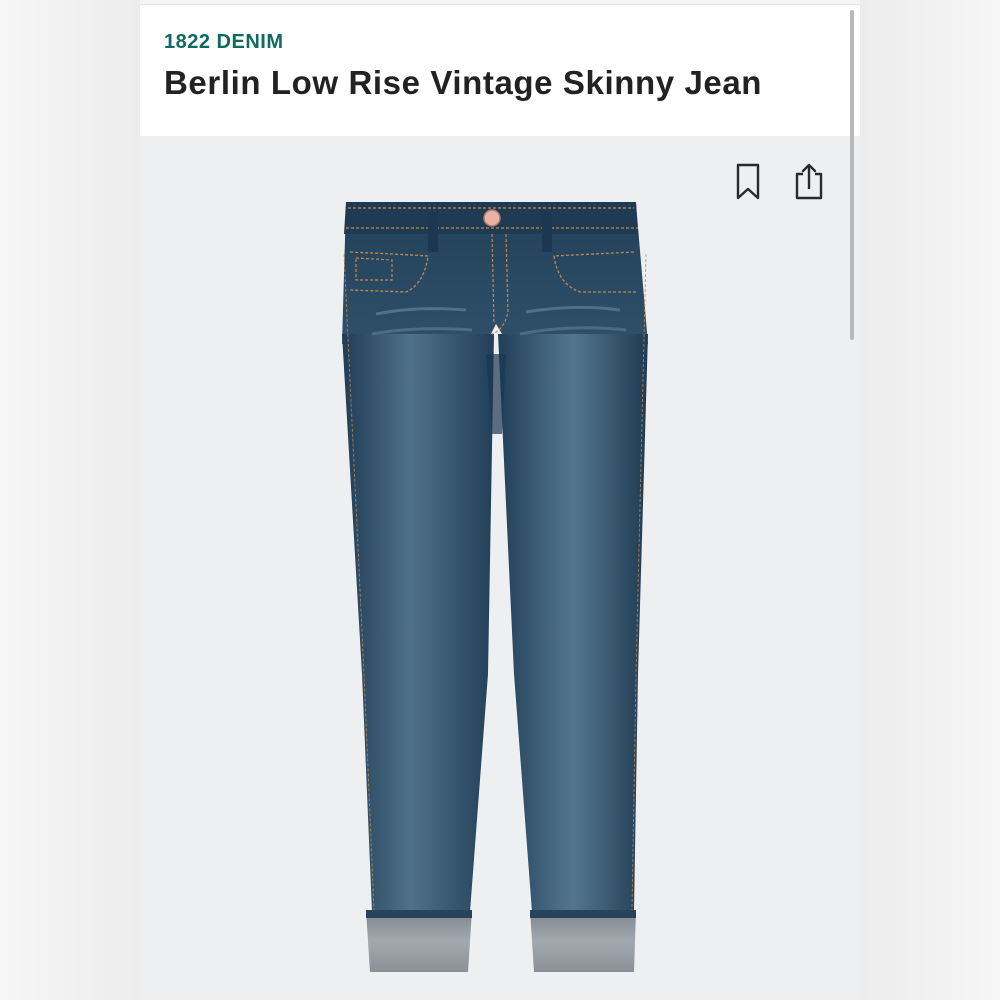  What do you see at coordinates (749, 182) in the screenshot?
I see `bookmark-icon` at bounding box center [749, 182].